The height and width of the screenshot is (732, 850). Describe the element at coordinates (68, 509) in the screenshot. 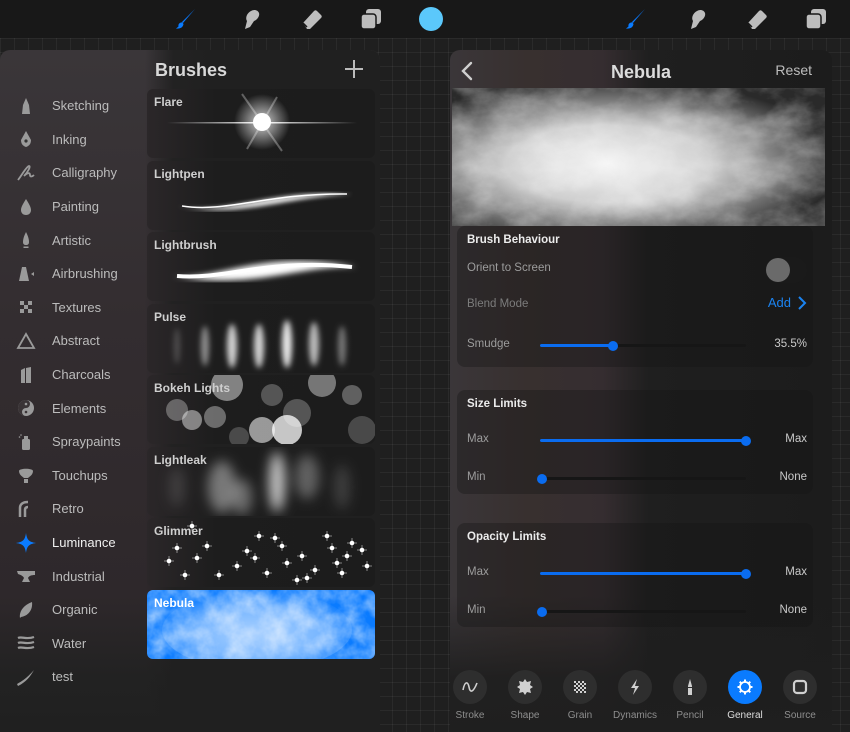

I see `category-label: Retro` at that location.